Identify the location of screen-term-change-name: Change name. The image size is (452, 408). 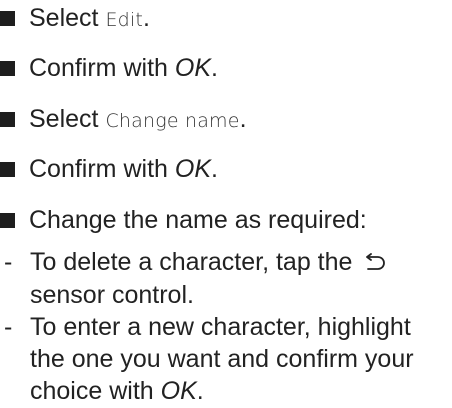
(172, 121).